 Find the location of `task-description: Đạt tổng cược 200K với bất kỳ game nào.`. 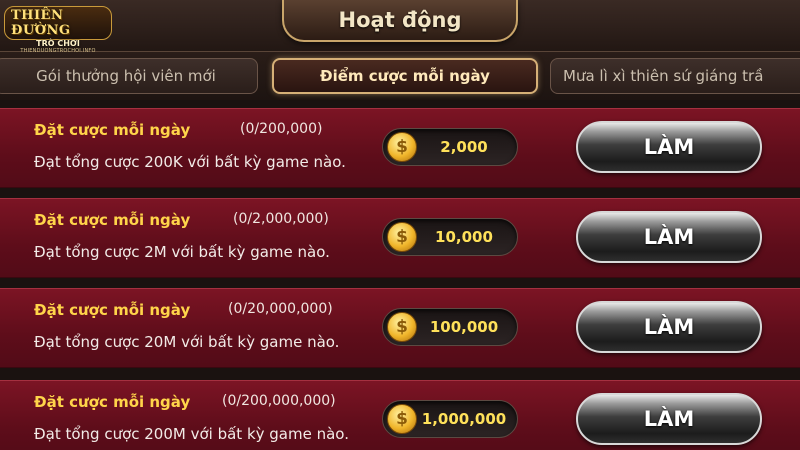

task-description: Đạt tổng cược 200K với bất kỳ game nào. is located at coordinates (190, 162).